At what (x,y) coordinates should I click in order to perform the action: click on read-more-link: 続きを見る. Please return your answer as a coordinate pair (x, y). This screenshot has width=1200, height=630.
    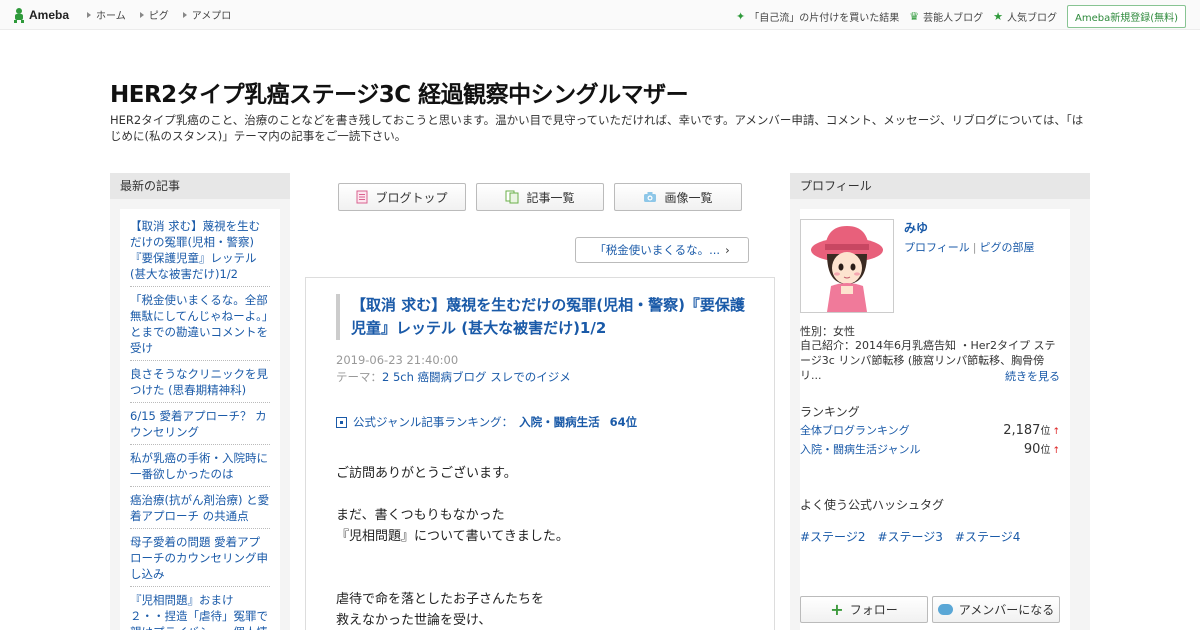
    Looking at the image, I should click on (1032, 376).